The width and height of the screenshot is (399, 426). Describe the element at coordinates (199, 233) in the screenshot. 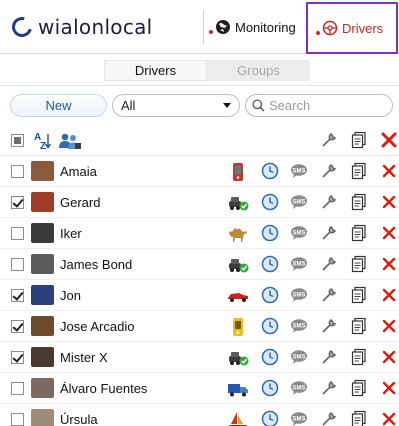

I see `driver-row: Iker SMS` at that location.